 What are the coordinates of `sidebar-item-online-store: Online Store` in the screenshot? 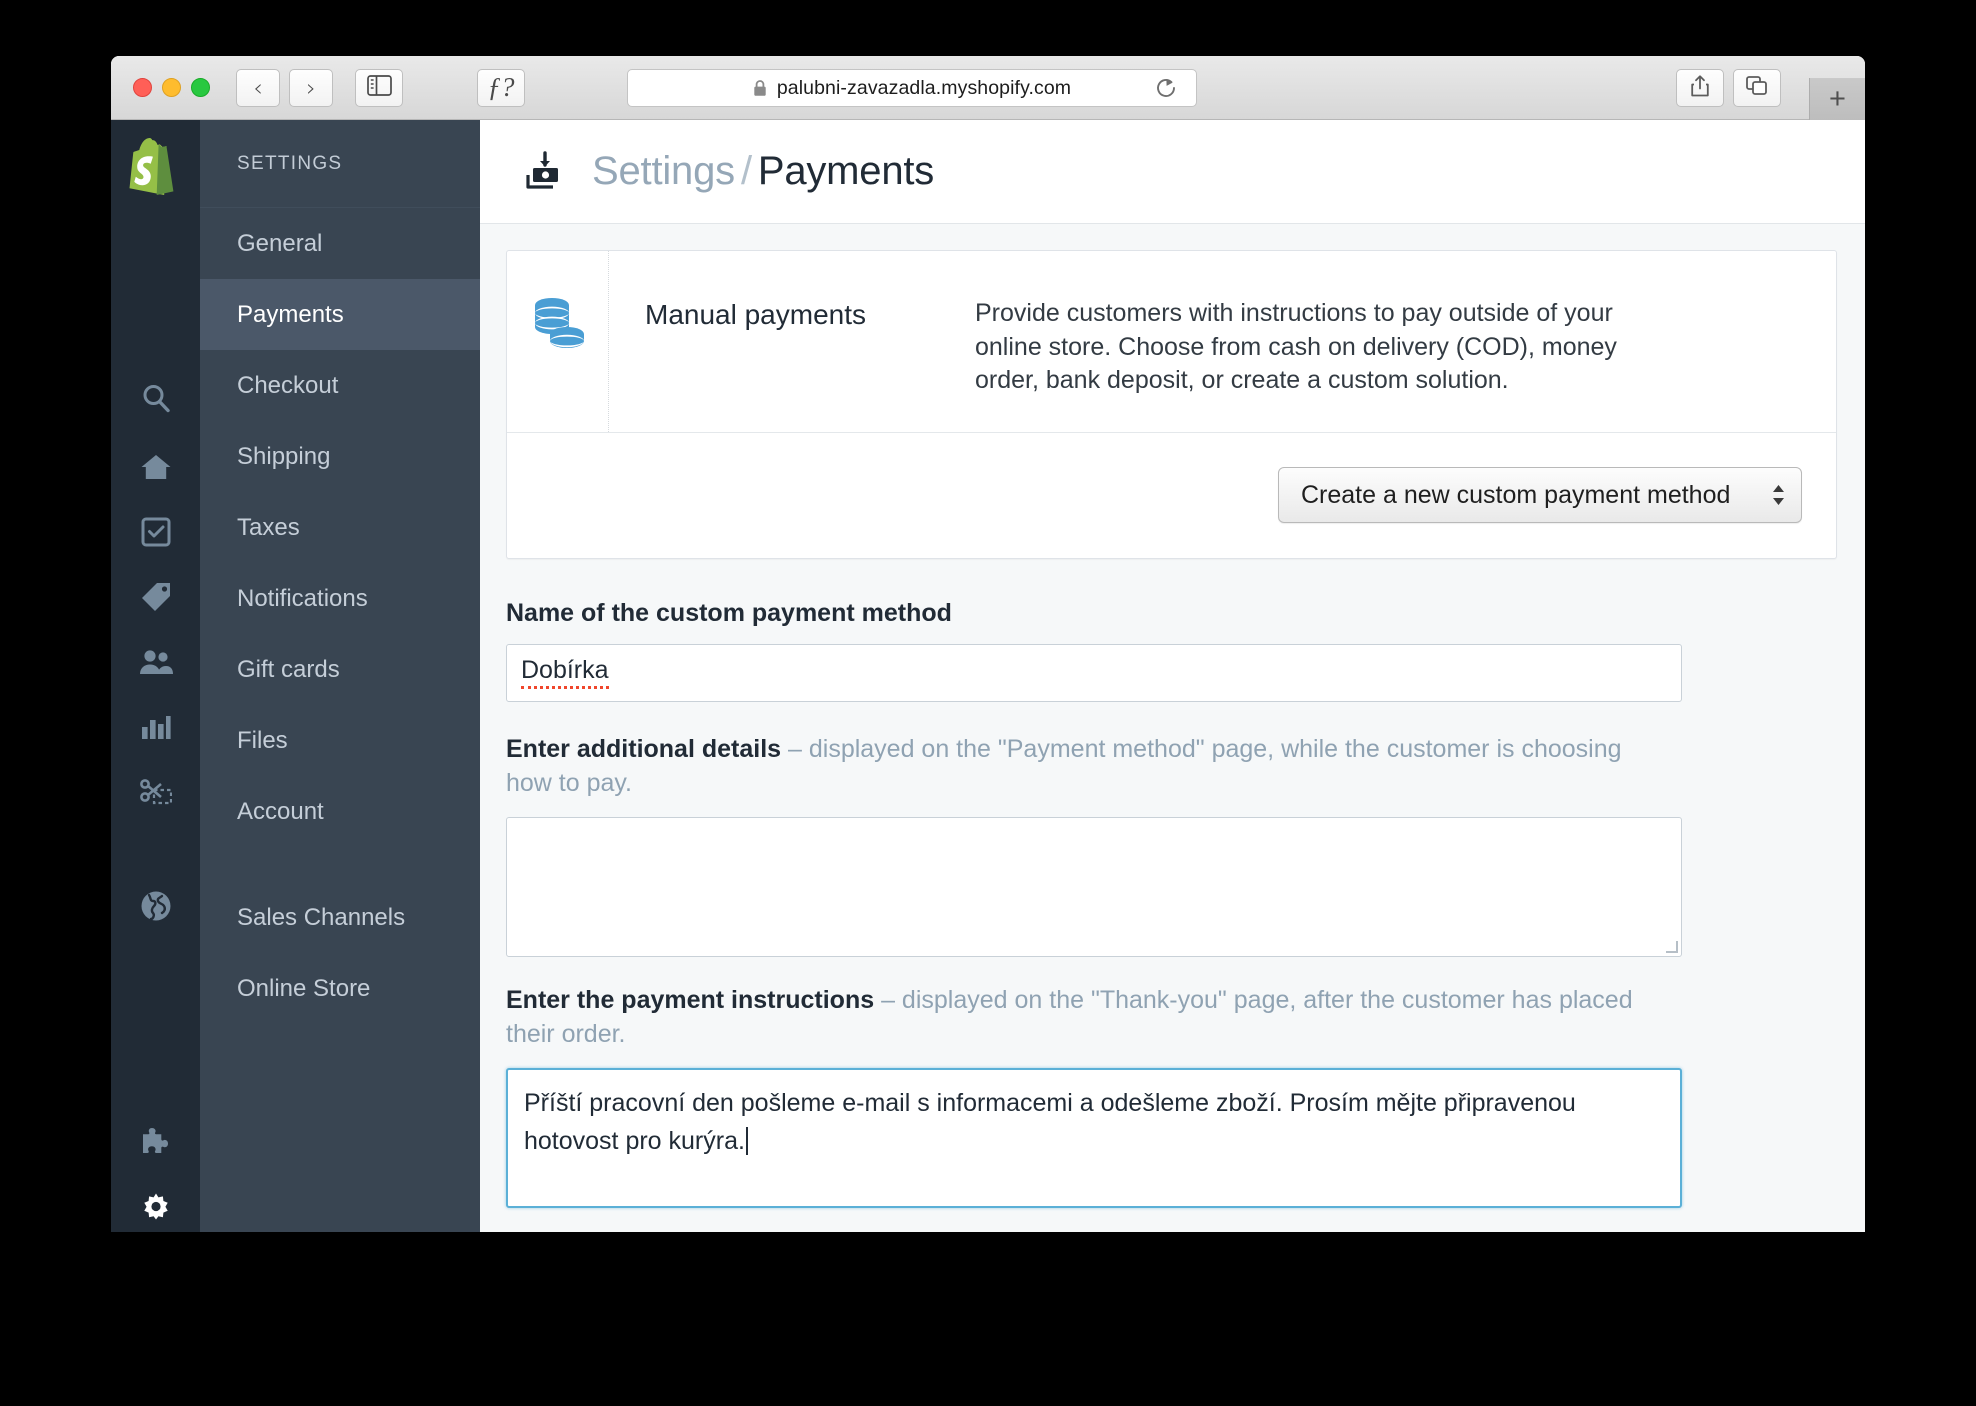 It's located at (340, 988).